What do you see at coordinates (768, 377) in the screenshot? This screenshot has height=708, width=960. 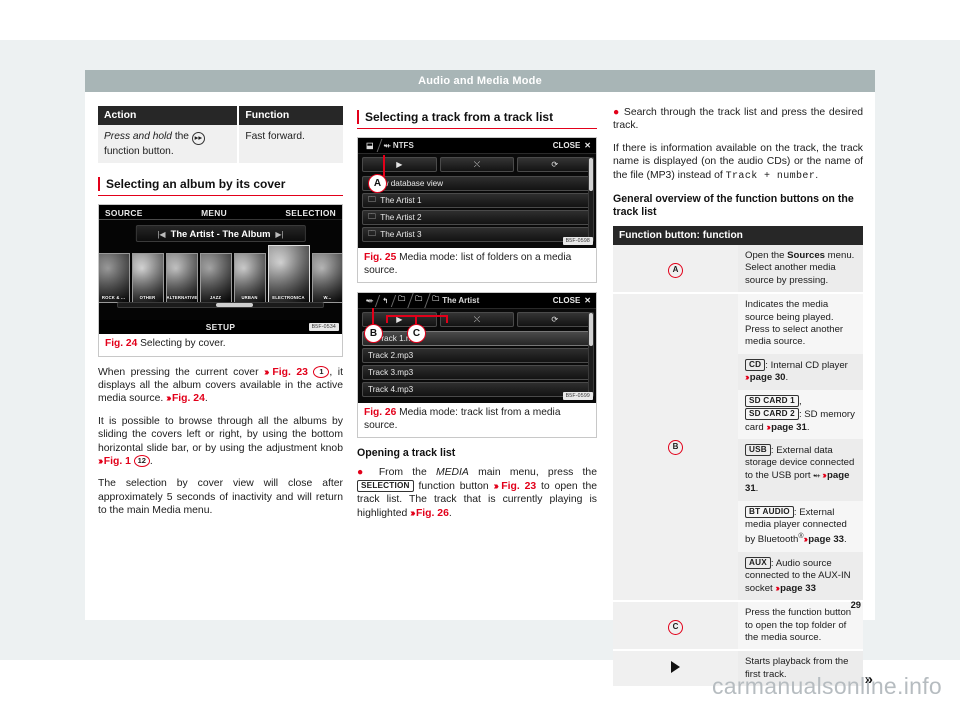 I see `cross-ref-page30: page 30` at bounding box center [768, 377].